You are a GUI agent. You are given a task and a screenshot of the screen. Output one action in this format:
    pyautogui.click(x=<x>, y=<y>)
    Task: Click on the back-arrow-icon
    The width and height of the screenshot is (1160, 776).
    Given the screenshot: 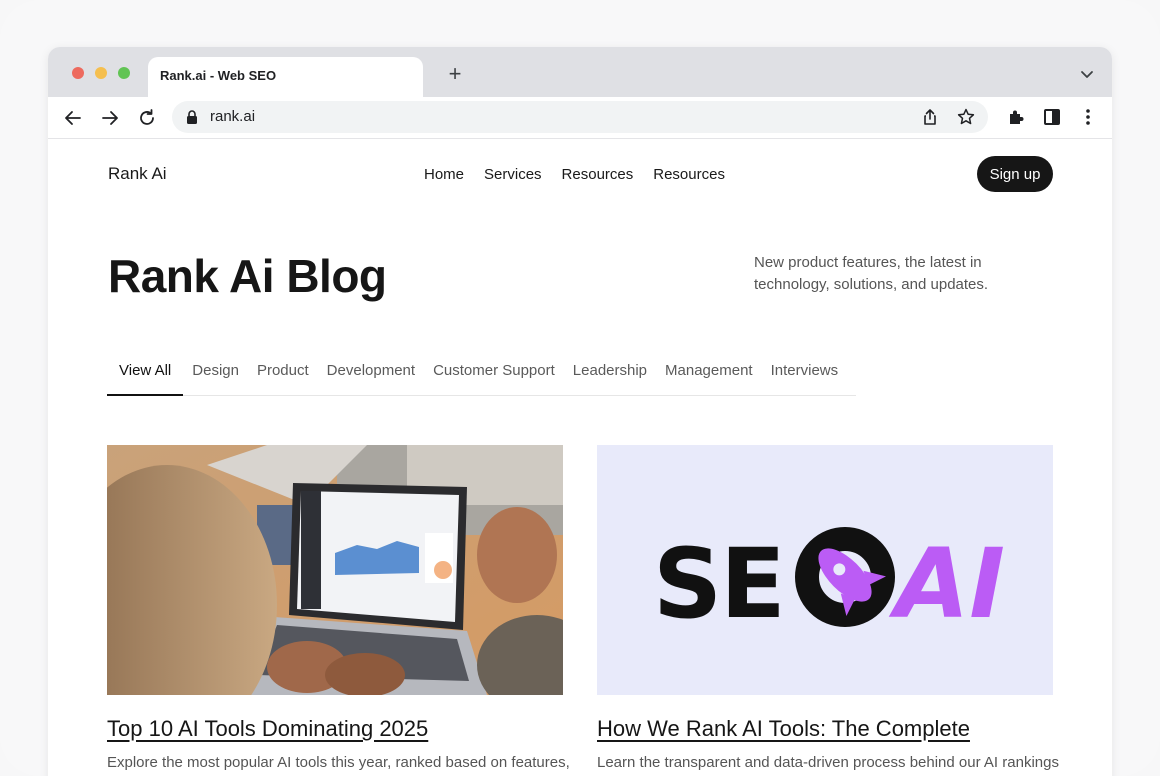 What is the action you would take?
    pyautogui.click(x=73, y=118)
    